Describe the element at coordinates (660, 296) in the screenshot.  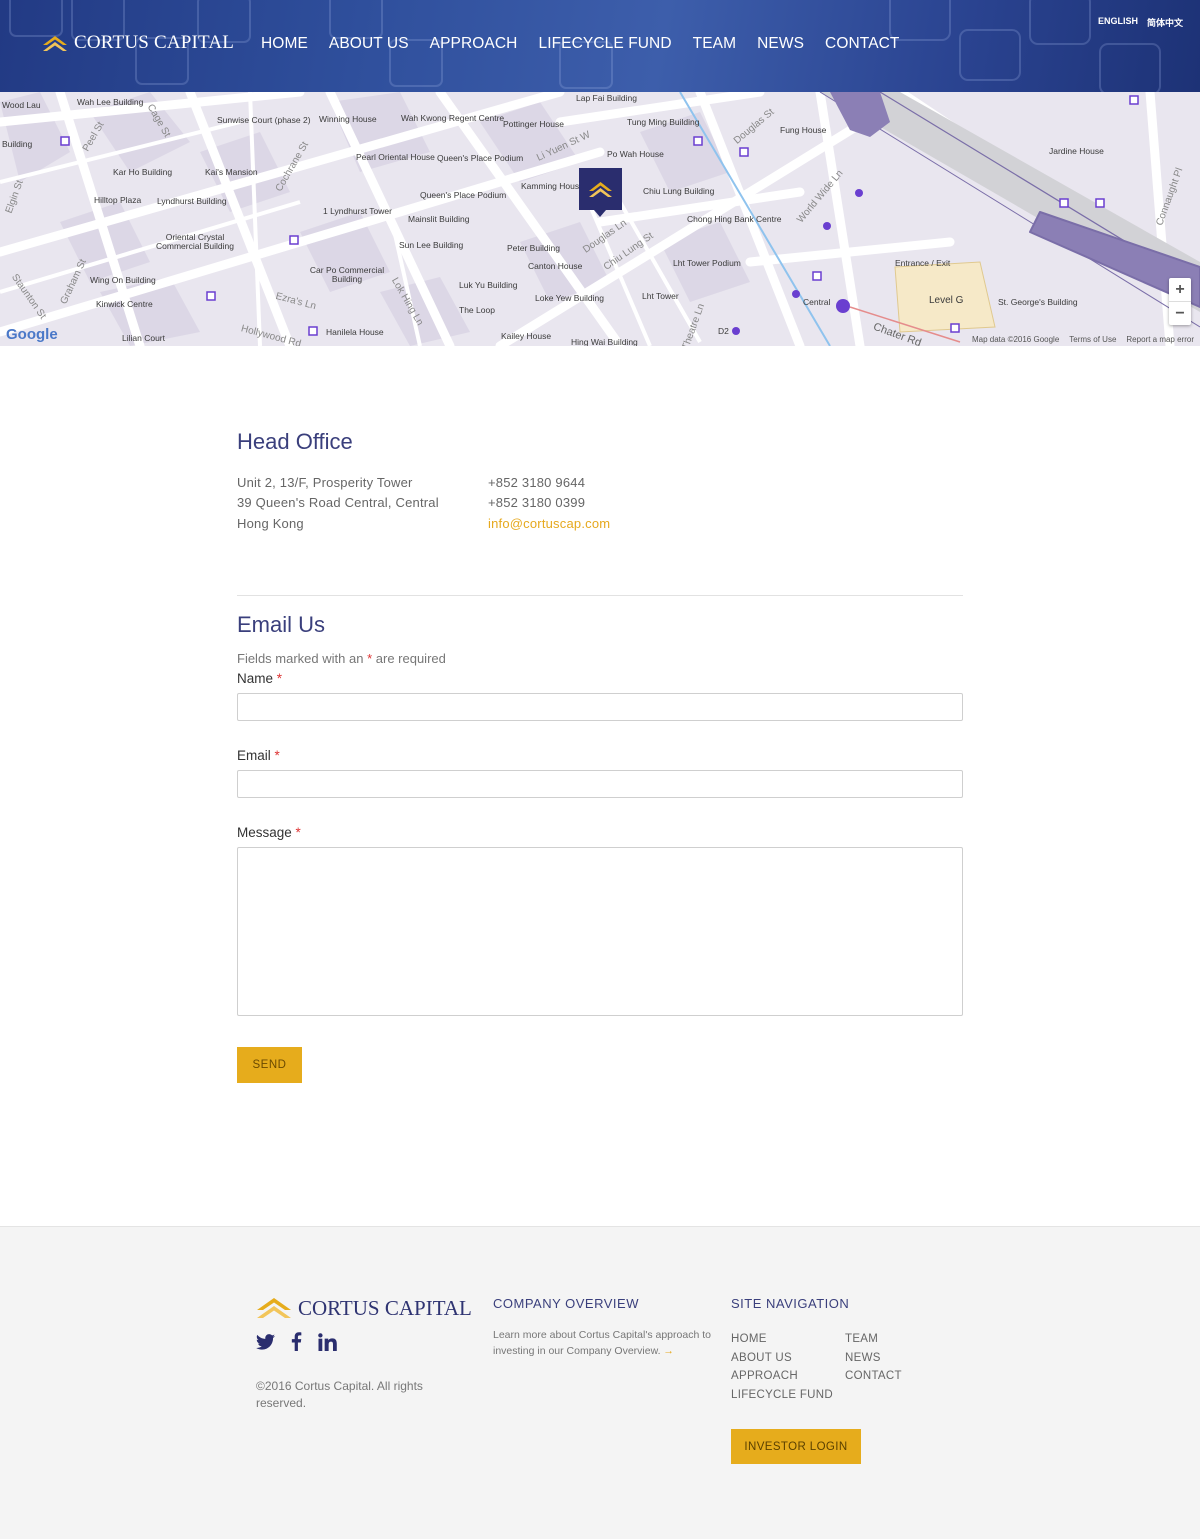
I see `map-label: Lht Tower` at that location.